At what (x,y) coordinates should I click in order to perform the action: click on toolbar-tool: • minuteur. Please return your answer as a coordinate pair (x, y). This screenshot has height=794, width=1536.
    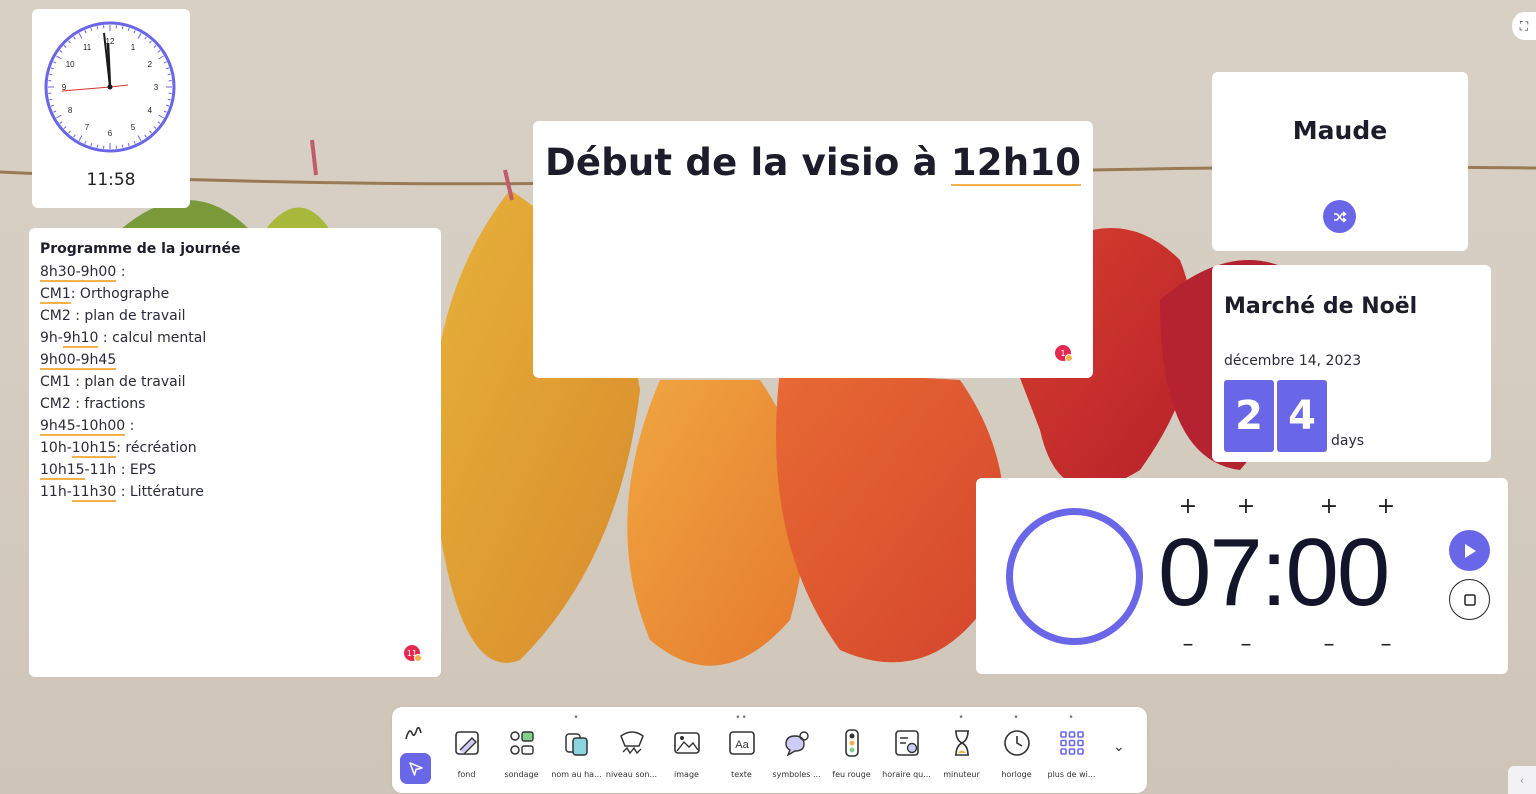
    Looking at the image, I should click on (961, 746).